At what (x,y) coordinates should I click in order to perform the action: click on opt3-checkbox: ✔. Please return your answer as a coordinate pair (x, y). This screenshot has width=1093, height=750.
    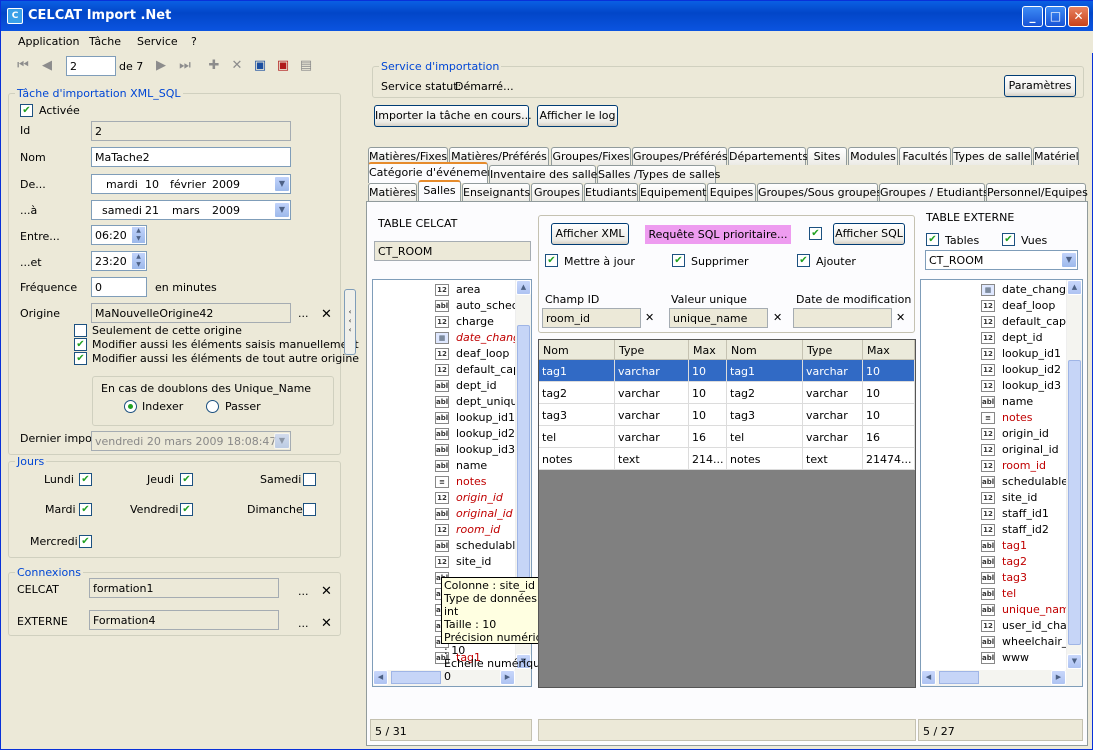
    Looking at the image, I should click on (80, 358).